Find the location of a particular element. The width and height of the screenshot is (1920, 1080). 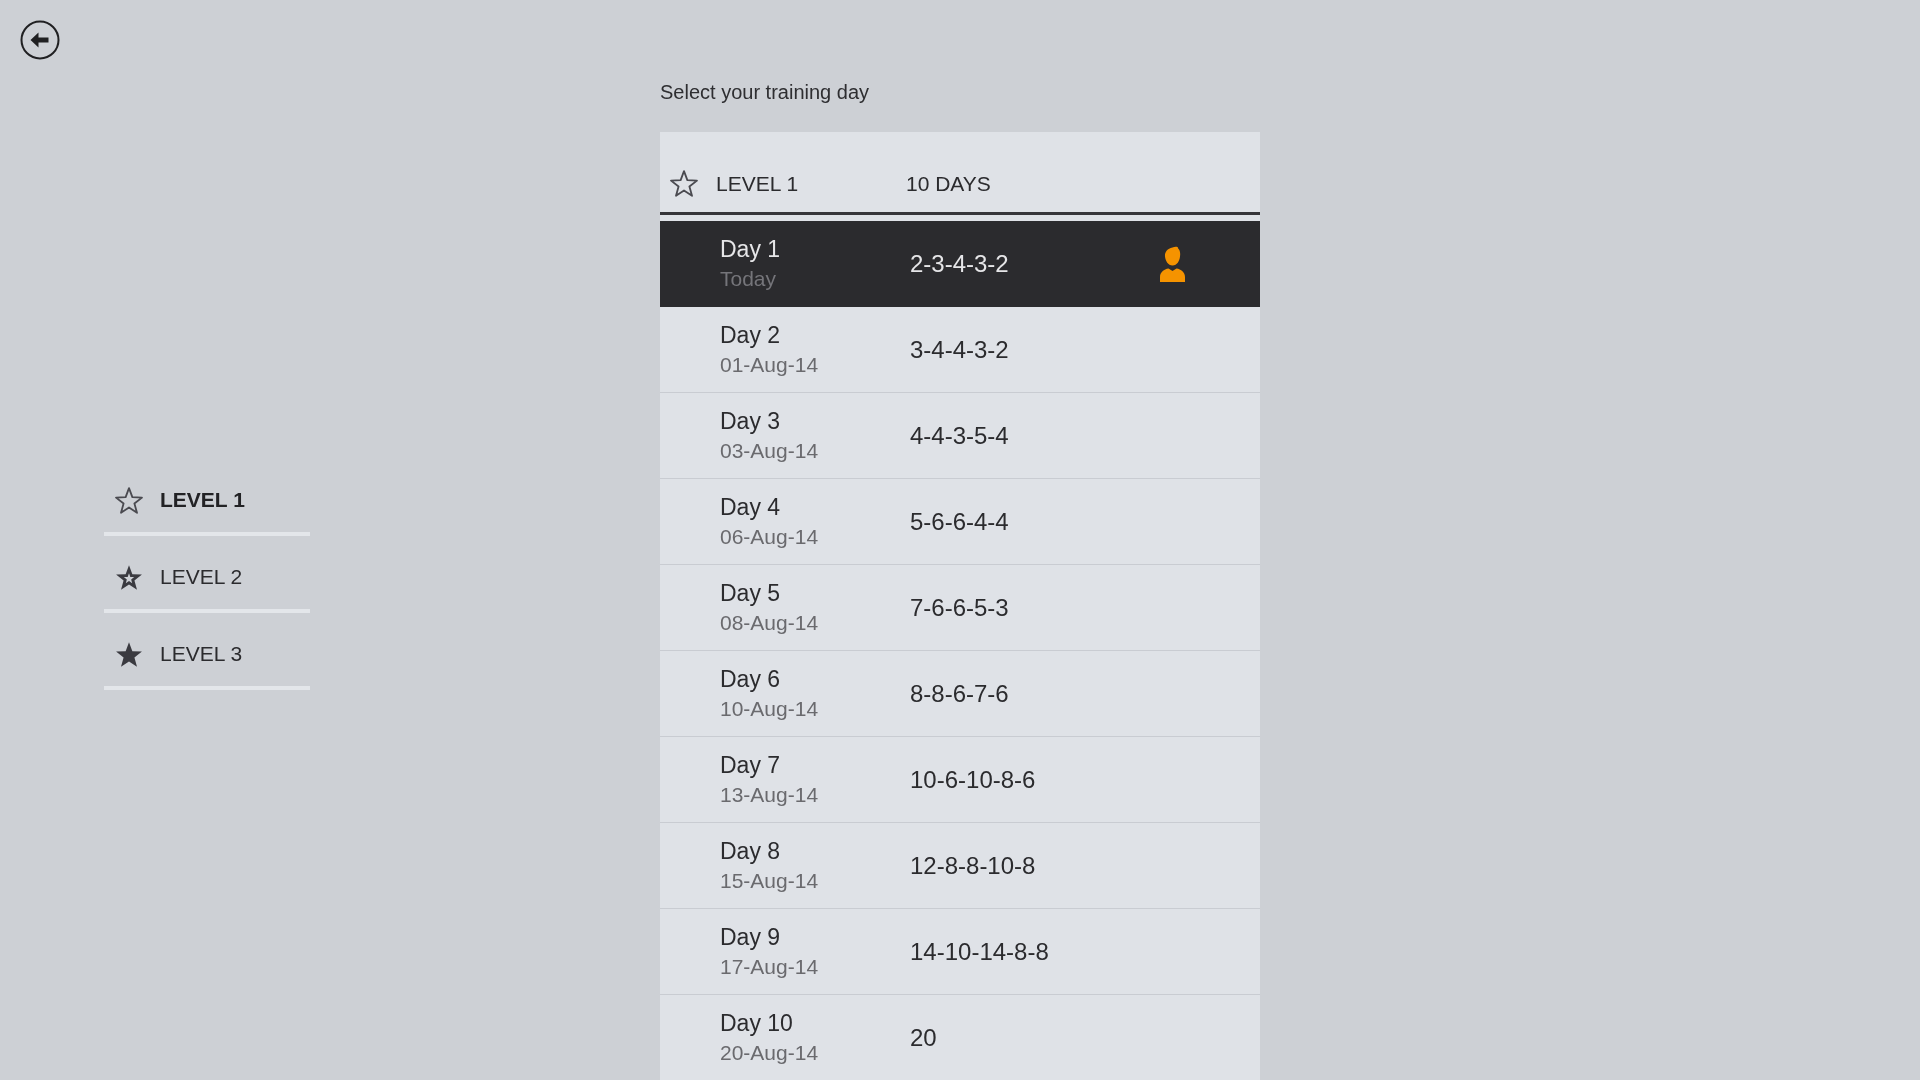

rep-sequence: 14-10-14-8-8 is located at coordinates (979, 951).